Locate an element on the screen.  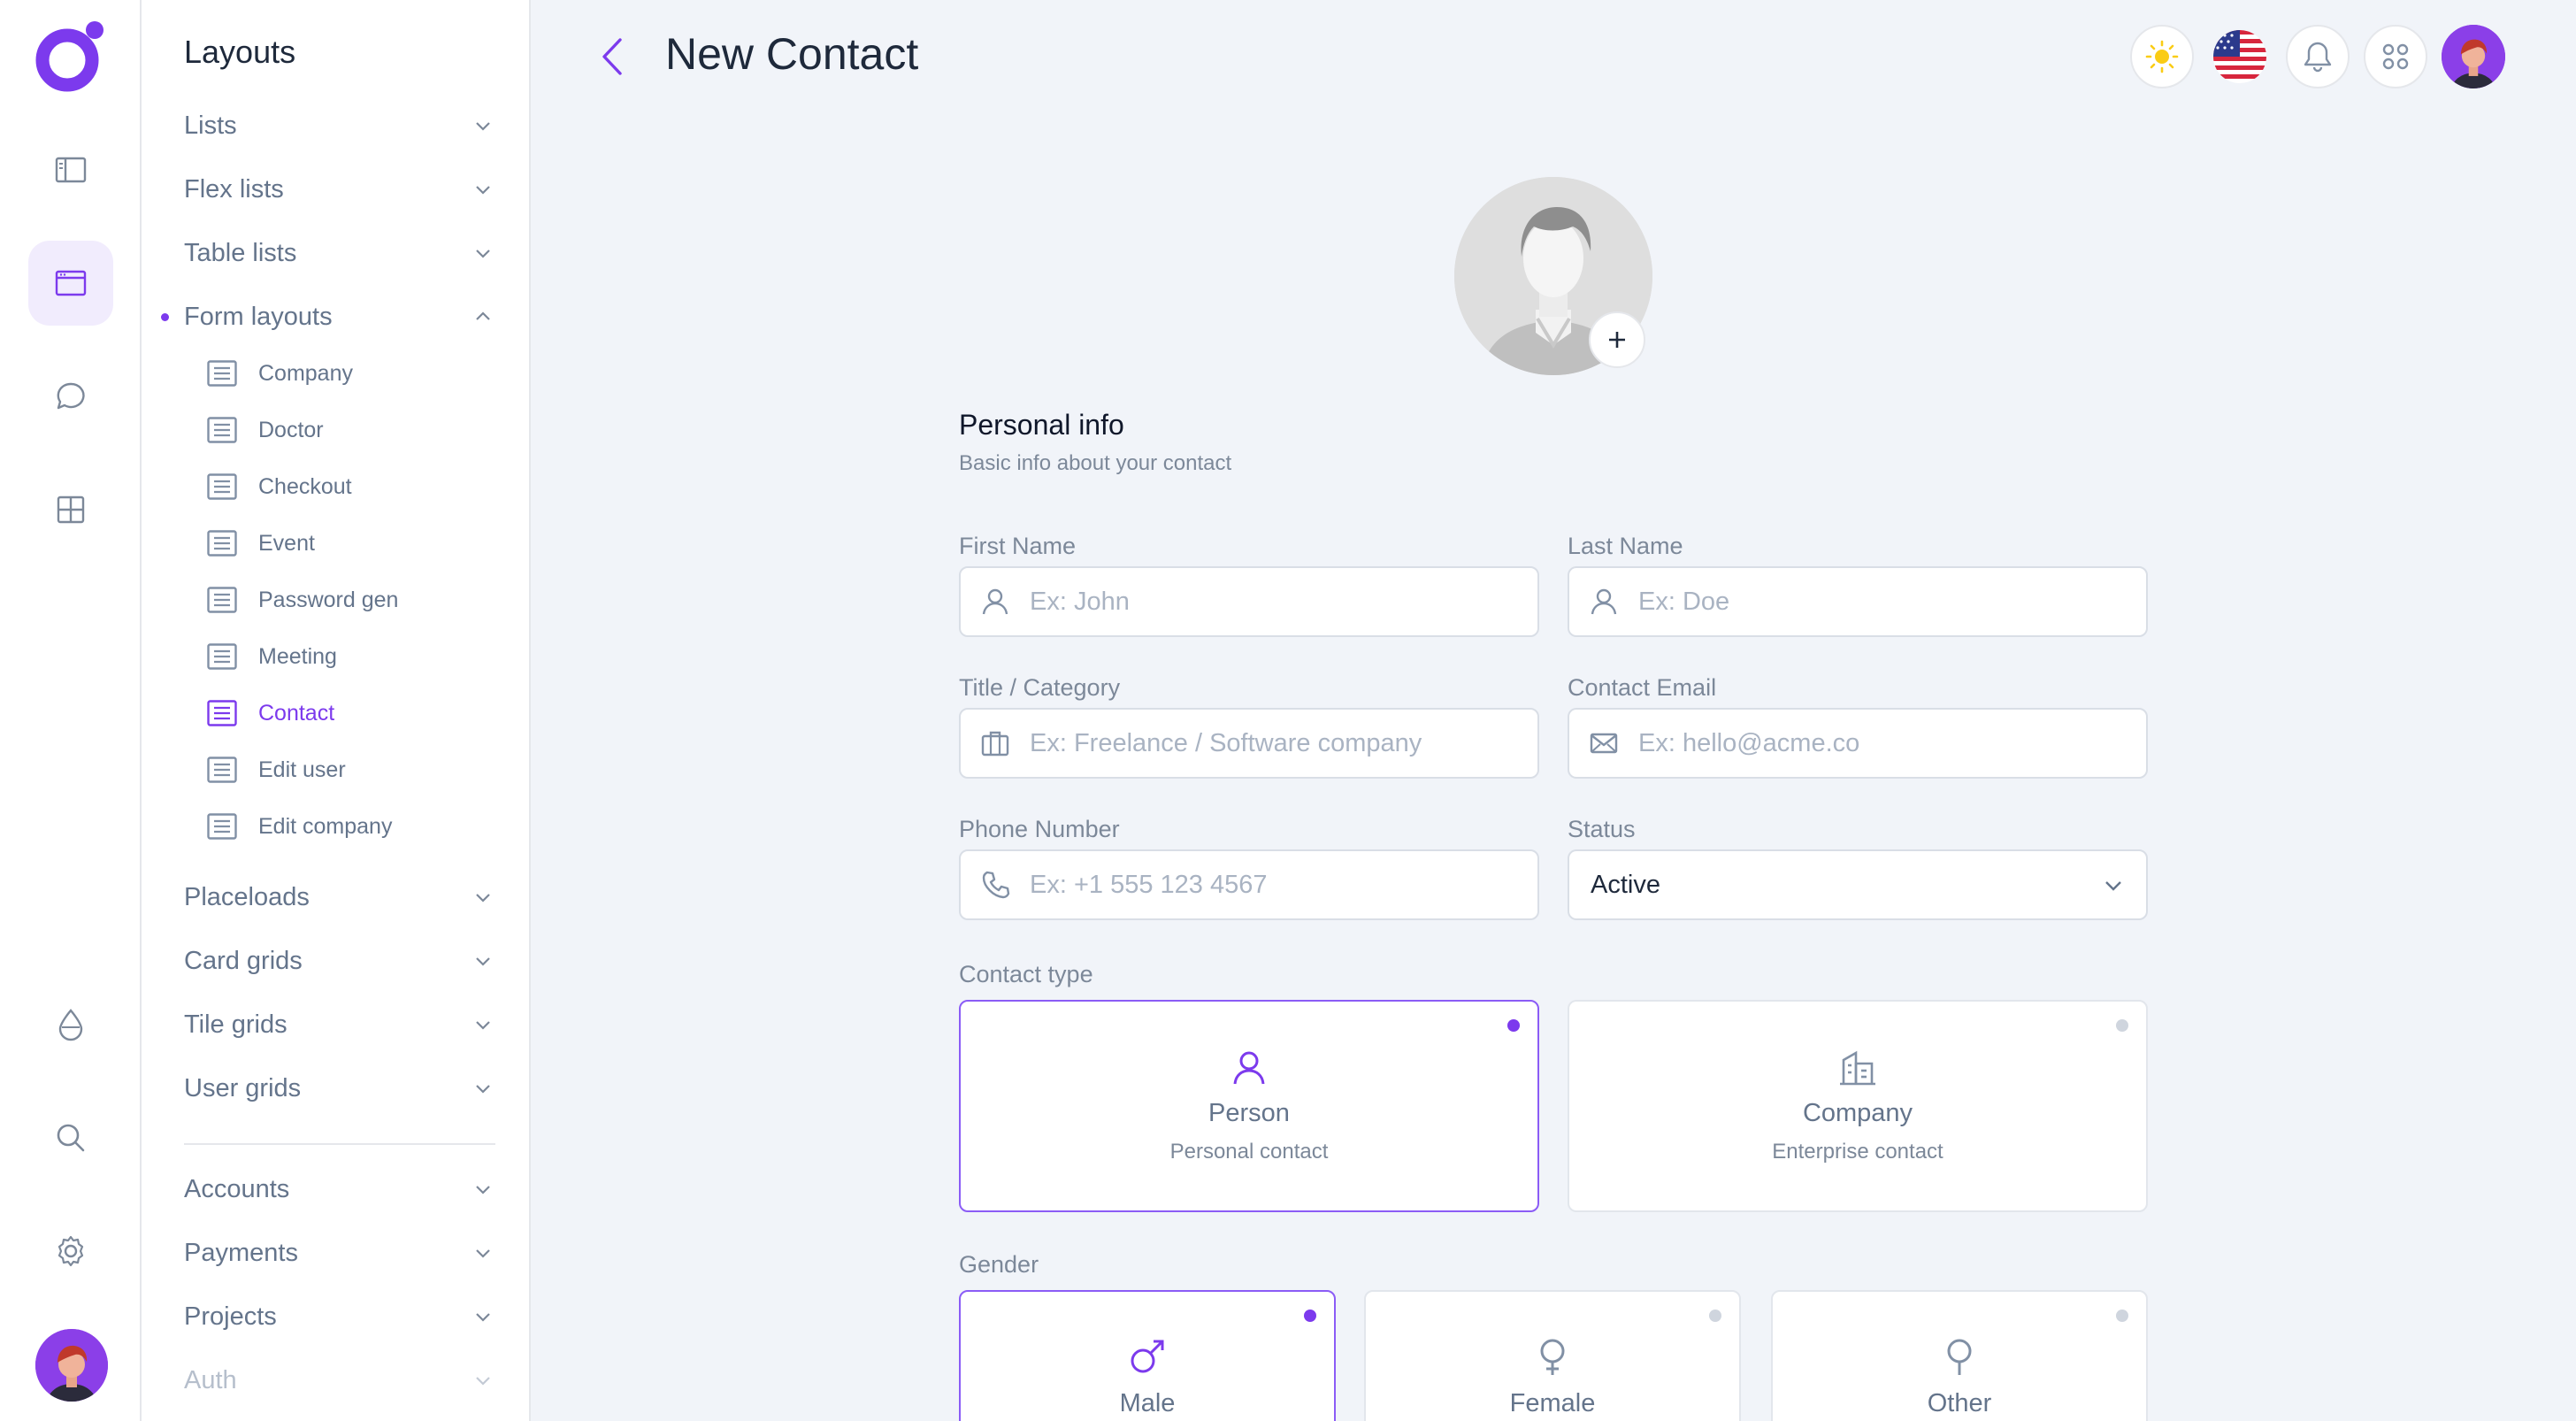
female-symbol-icon is located at coordinates (1552, 1357).